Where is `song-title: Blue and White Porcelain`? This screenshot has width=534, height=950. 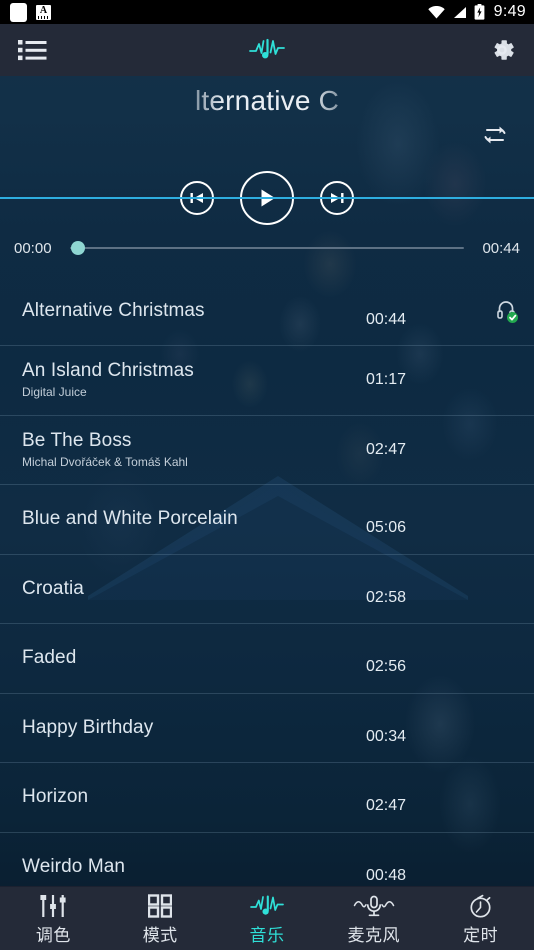 song-title: Blue and White Porcelain is located at coordinates (130, 519).